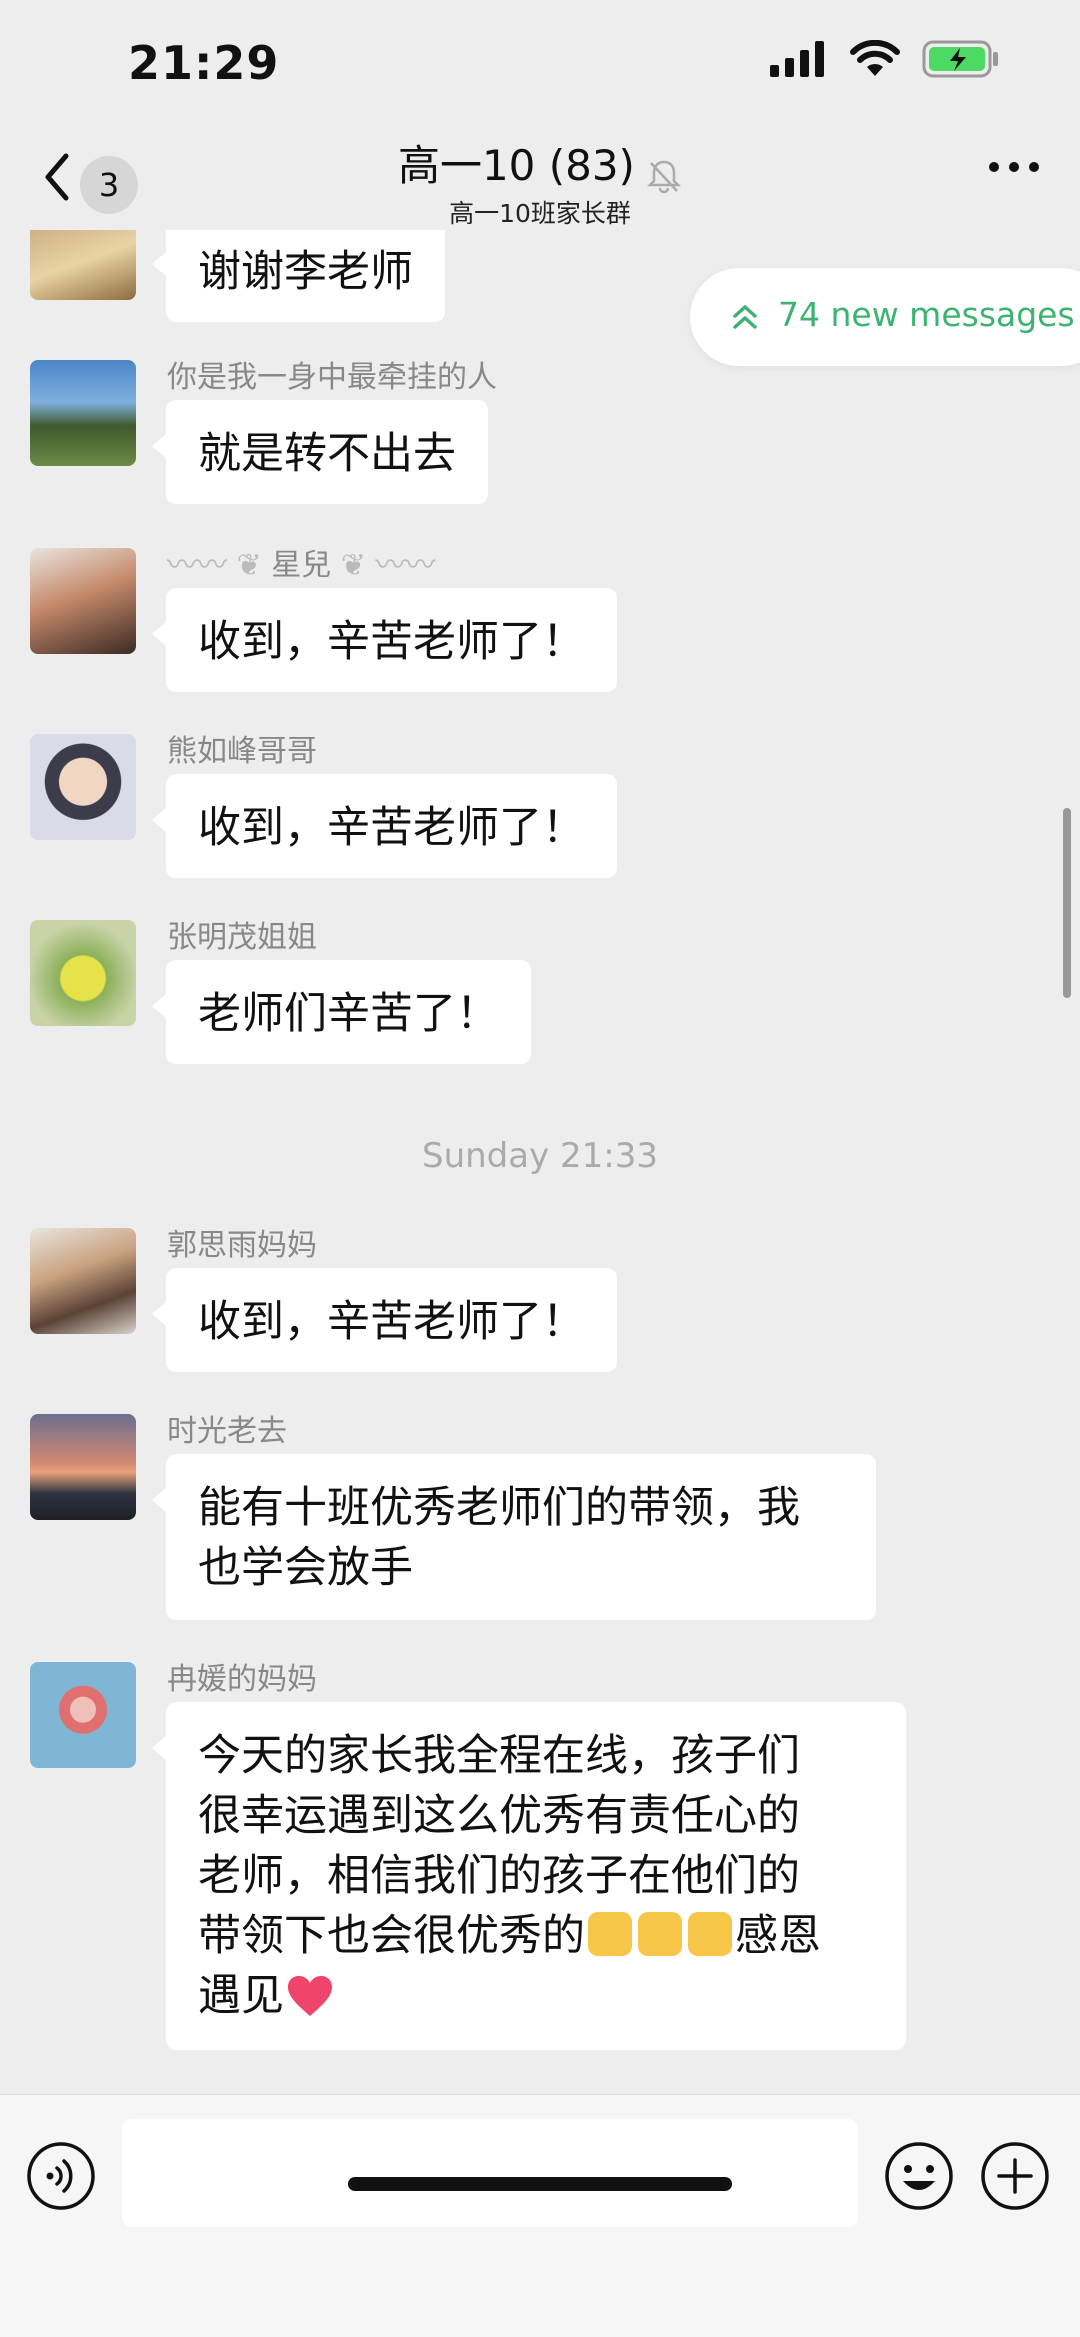 The height and width of the screenshot is (2337, 1080). Describe the element at coordinates (499, 1816) in the screenshot. I see `message-line: 很幸运遇到这么优秀有责任心的` at that location.